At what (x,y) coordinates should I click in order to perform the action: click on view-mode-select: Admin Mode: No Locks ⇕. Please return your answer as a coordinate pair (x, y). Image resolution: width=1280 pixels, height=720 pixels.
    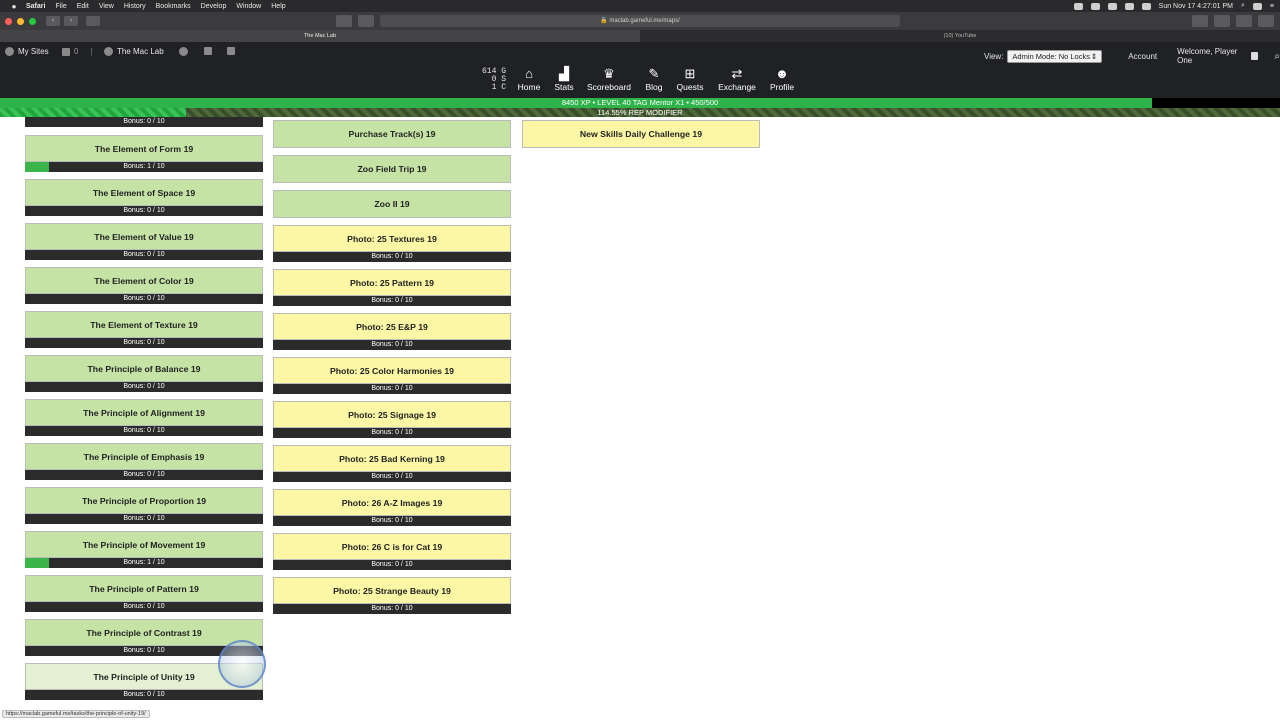
    Looking at the image, I should click on (1055, 56).